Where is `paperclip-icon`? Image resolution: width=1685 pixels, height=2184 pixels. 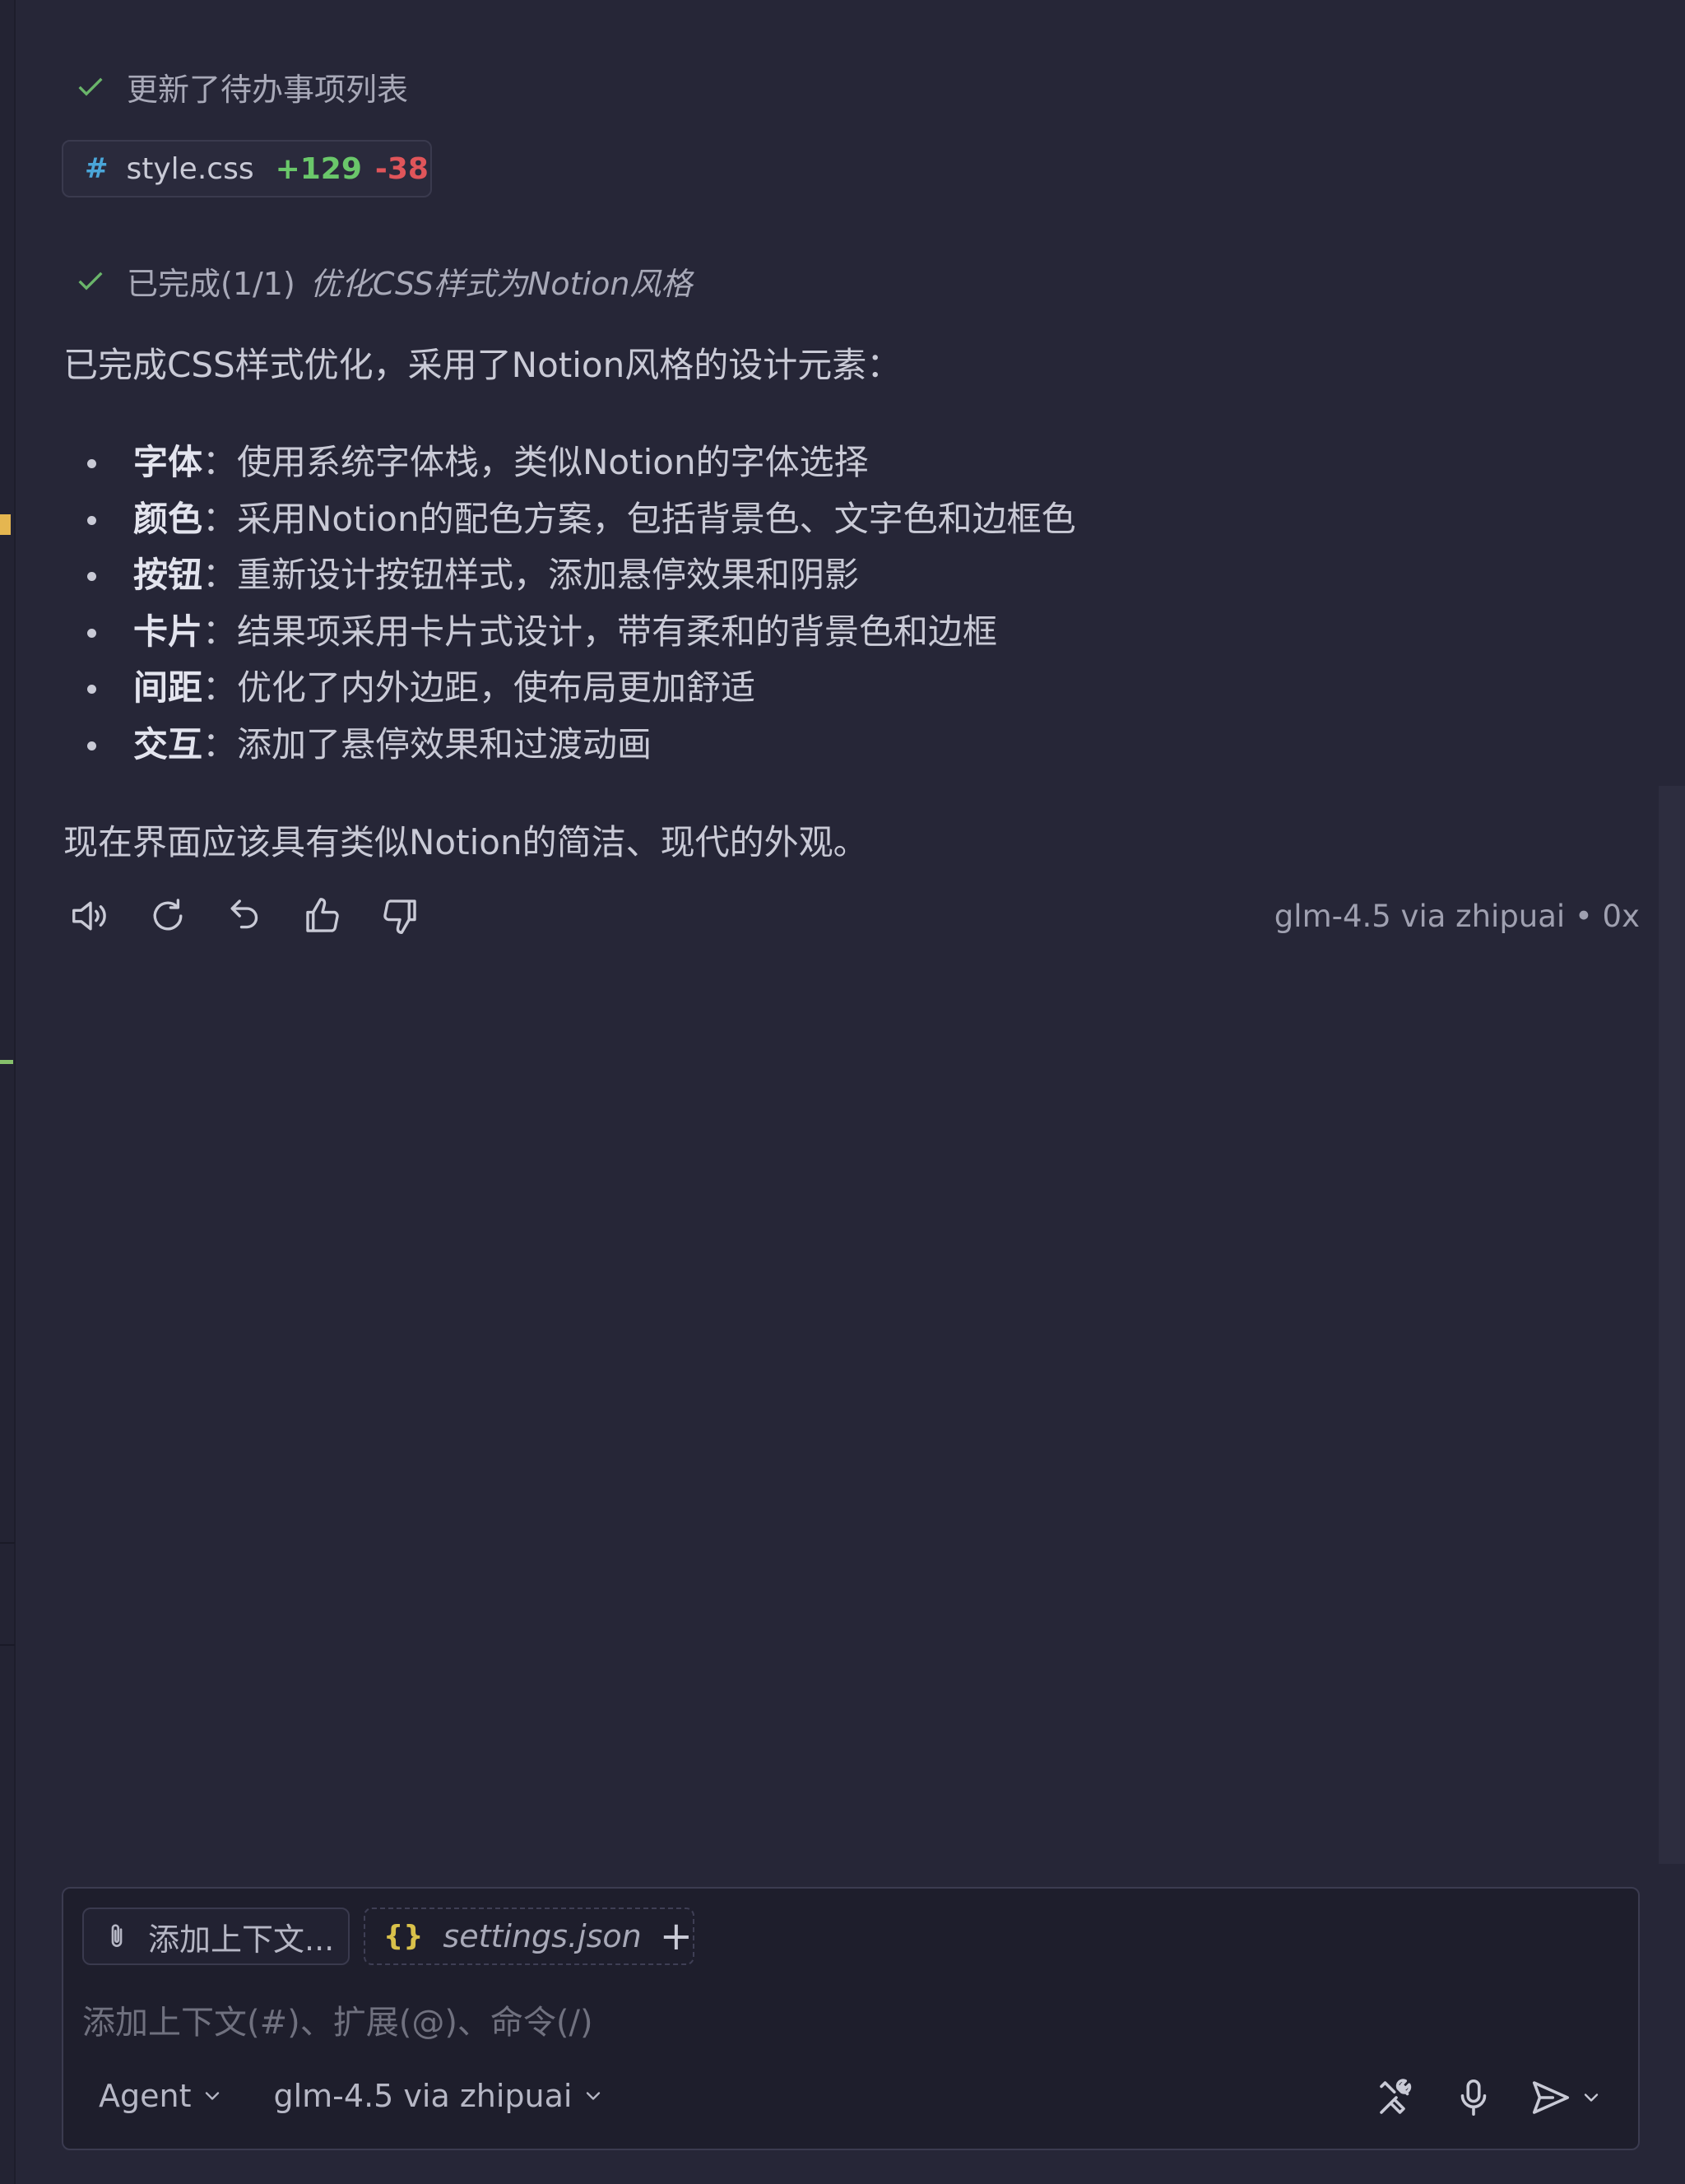 paperclip-icon is located at coordinates (117, 1935).